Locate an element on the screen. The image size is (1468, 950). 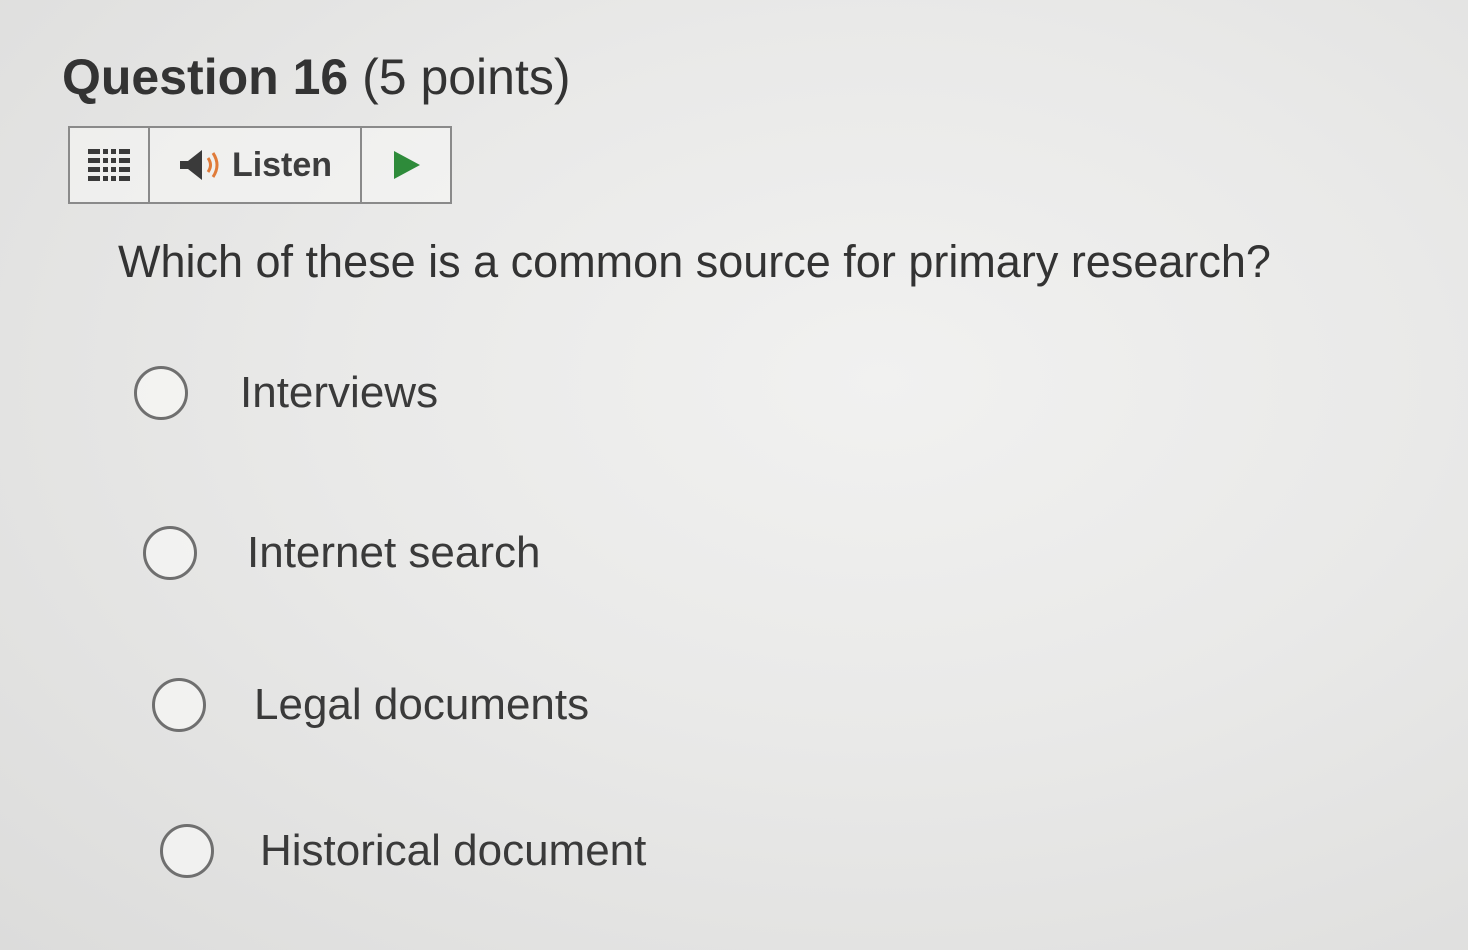
play-button is located at coordinates (406, 165).